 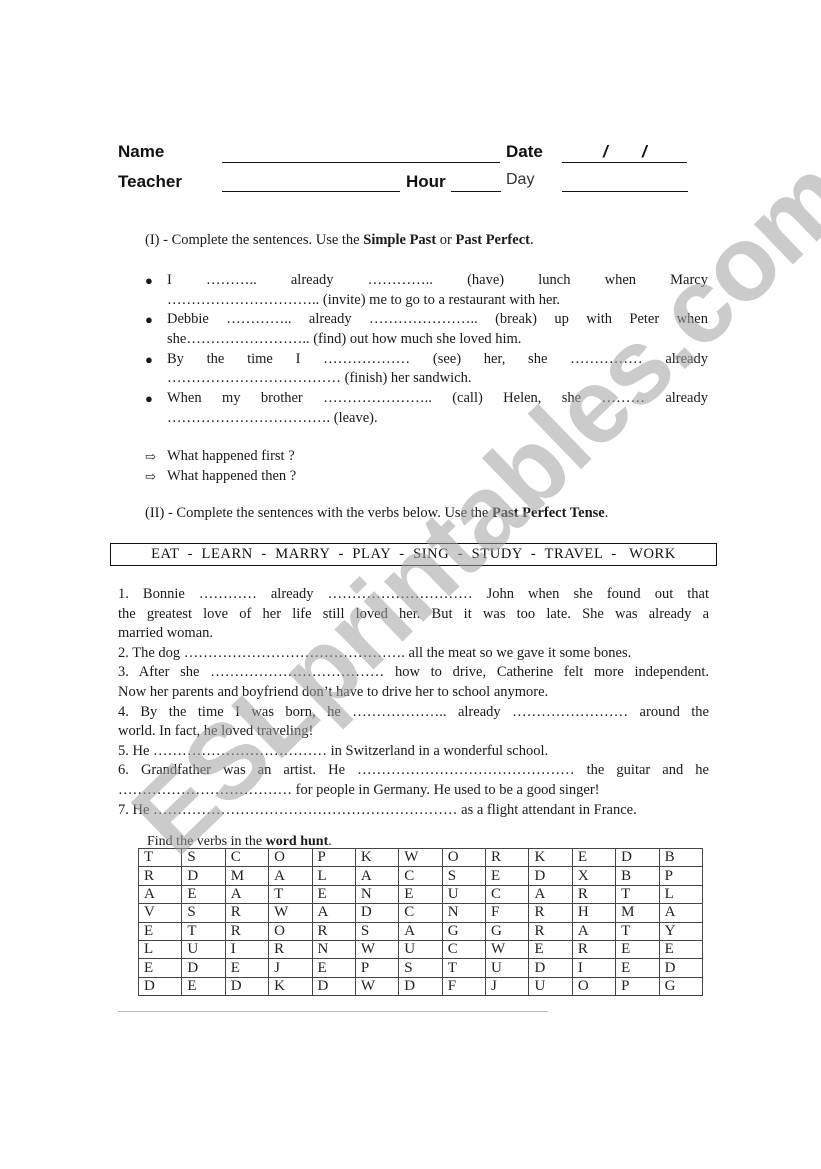 I want to click on day-field, so click(x=625, y=191).